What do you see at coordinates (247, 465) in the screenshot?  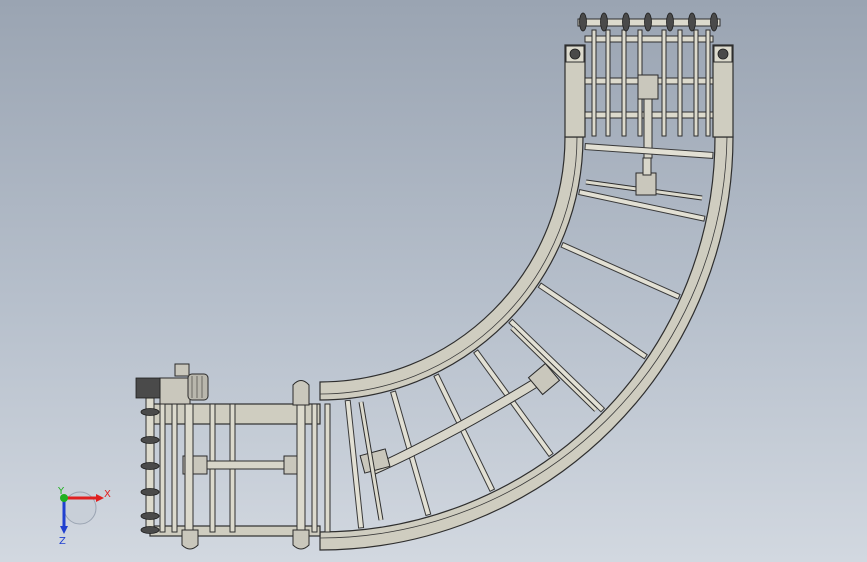 I see `left-drive-shaft` at bounding box center [247, 465].